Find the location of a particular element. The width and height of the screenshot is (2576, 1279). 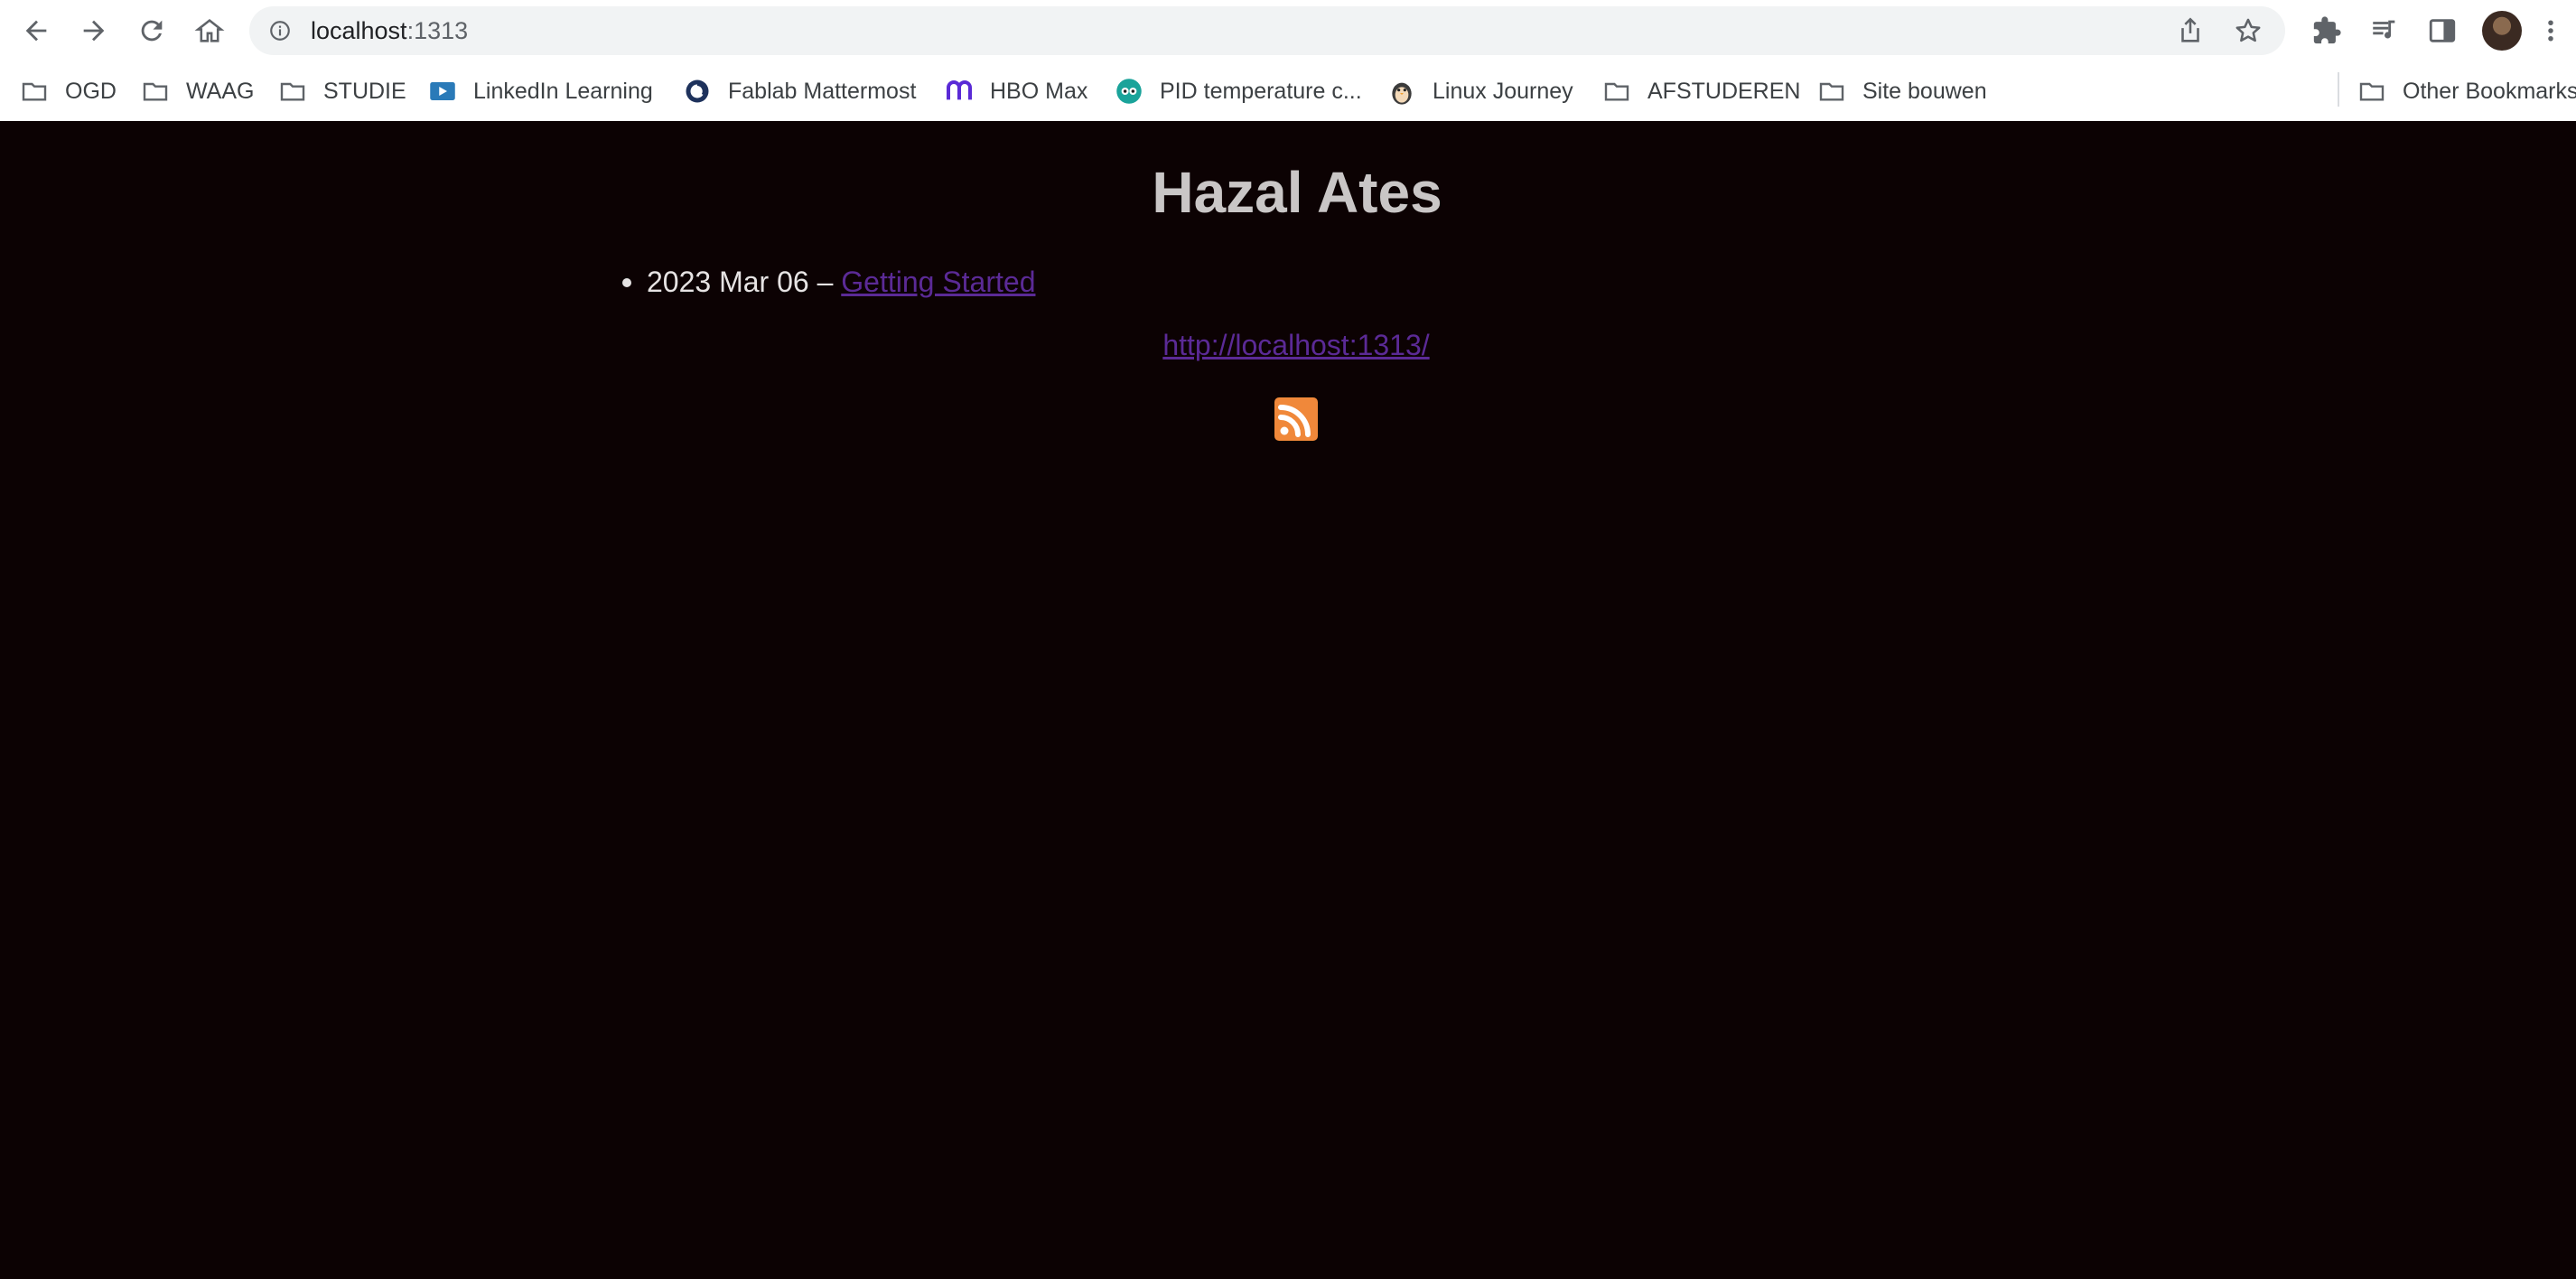

rss-icon is located at coordinates (1296, 419).